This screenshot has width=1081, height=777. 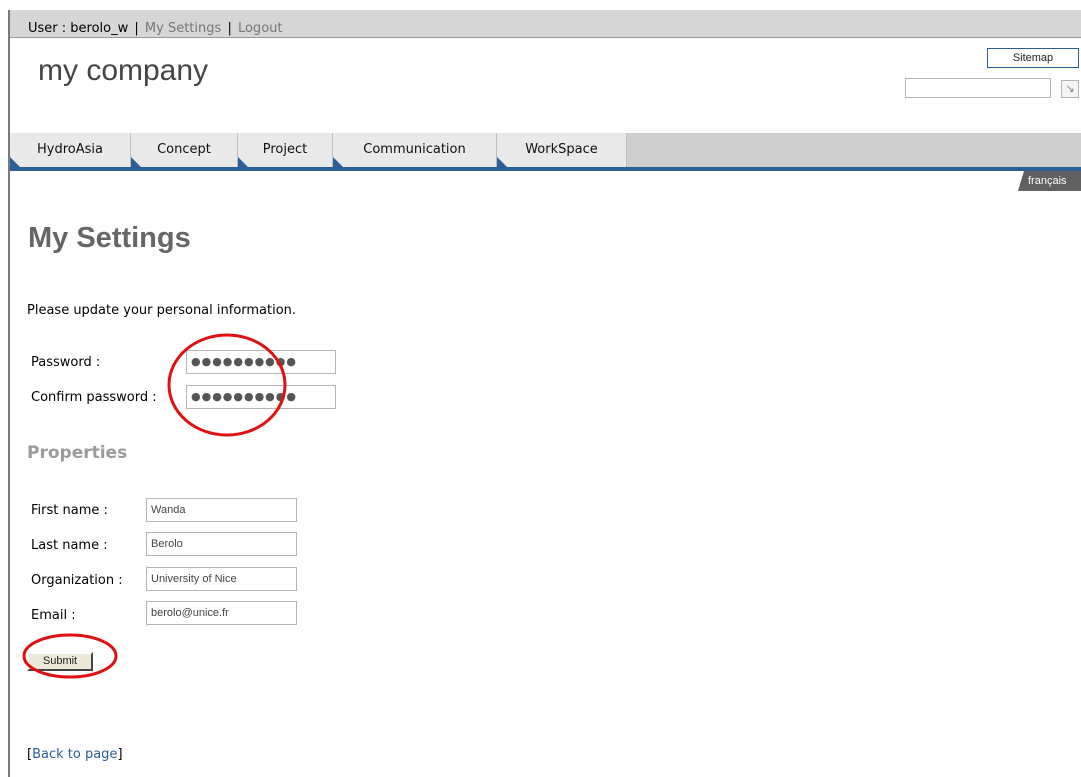 I want to click on company-logo: my company, so click(x=123, y=71).